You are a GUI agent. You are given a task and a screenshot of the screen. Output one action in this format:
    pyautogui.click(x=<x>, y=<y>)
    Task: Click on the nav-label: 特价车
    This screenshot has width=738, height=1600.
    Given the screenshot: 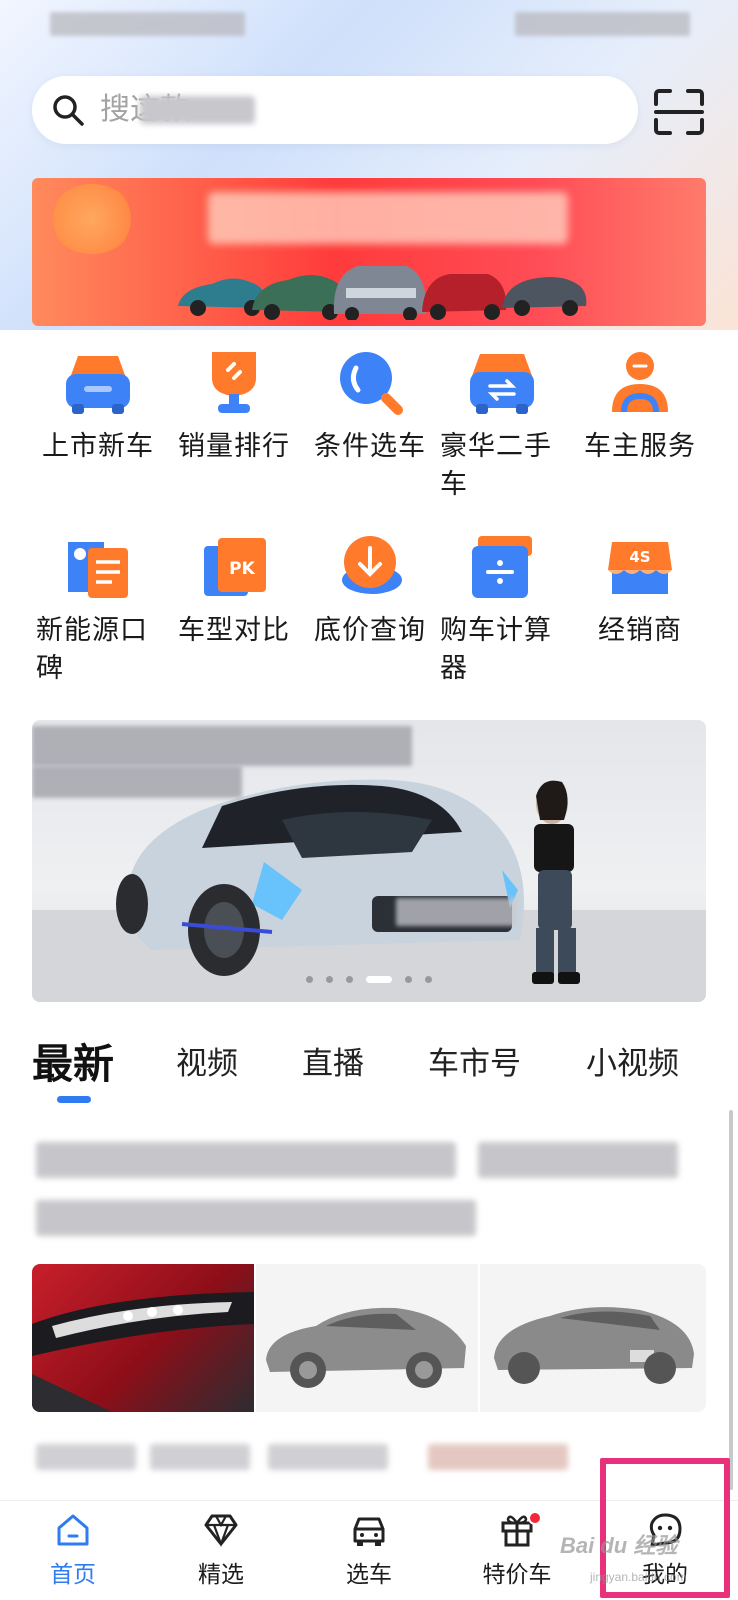 What is the action you would take?
    pyautogui.click(x=517, y=1575)
    